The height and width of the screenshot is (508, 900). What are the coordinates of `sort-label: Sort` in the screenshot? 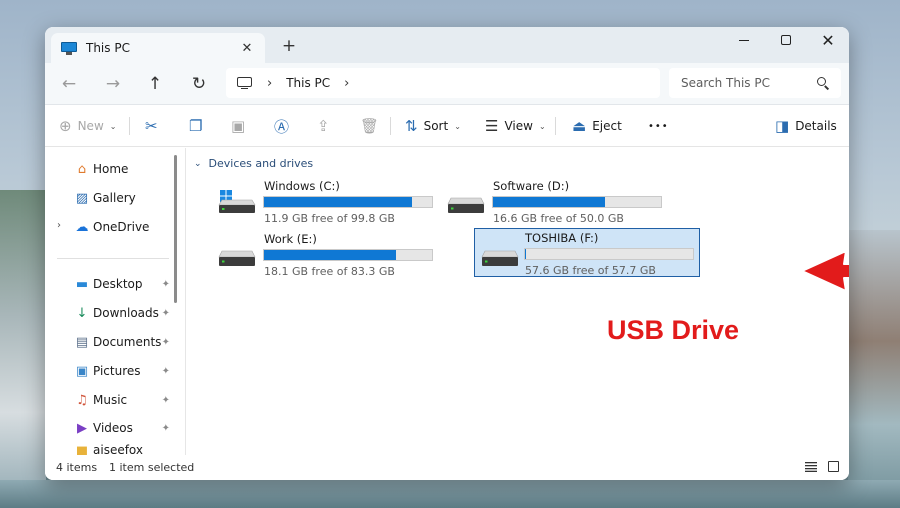 It's located at (436, 126).